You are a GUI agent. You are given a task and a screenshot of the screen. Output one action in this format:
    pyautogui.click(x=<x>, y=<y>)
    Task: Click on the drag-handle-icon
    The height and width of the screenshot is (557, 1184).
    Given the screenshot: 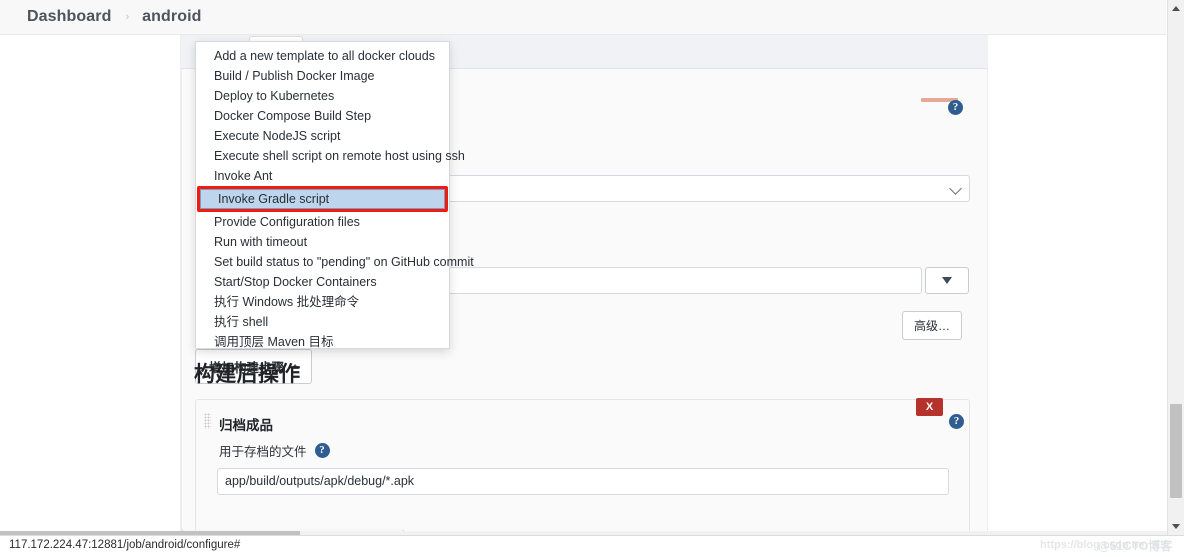 What is the action you would take?
    pyautogui.click(x=207, y=421)
    